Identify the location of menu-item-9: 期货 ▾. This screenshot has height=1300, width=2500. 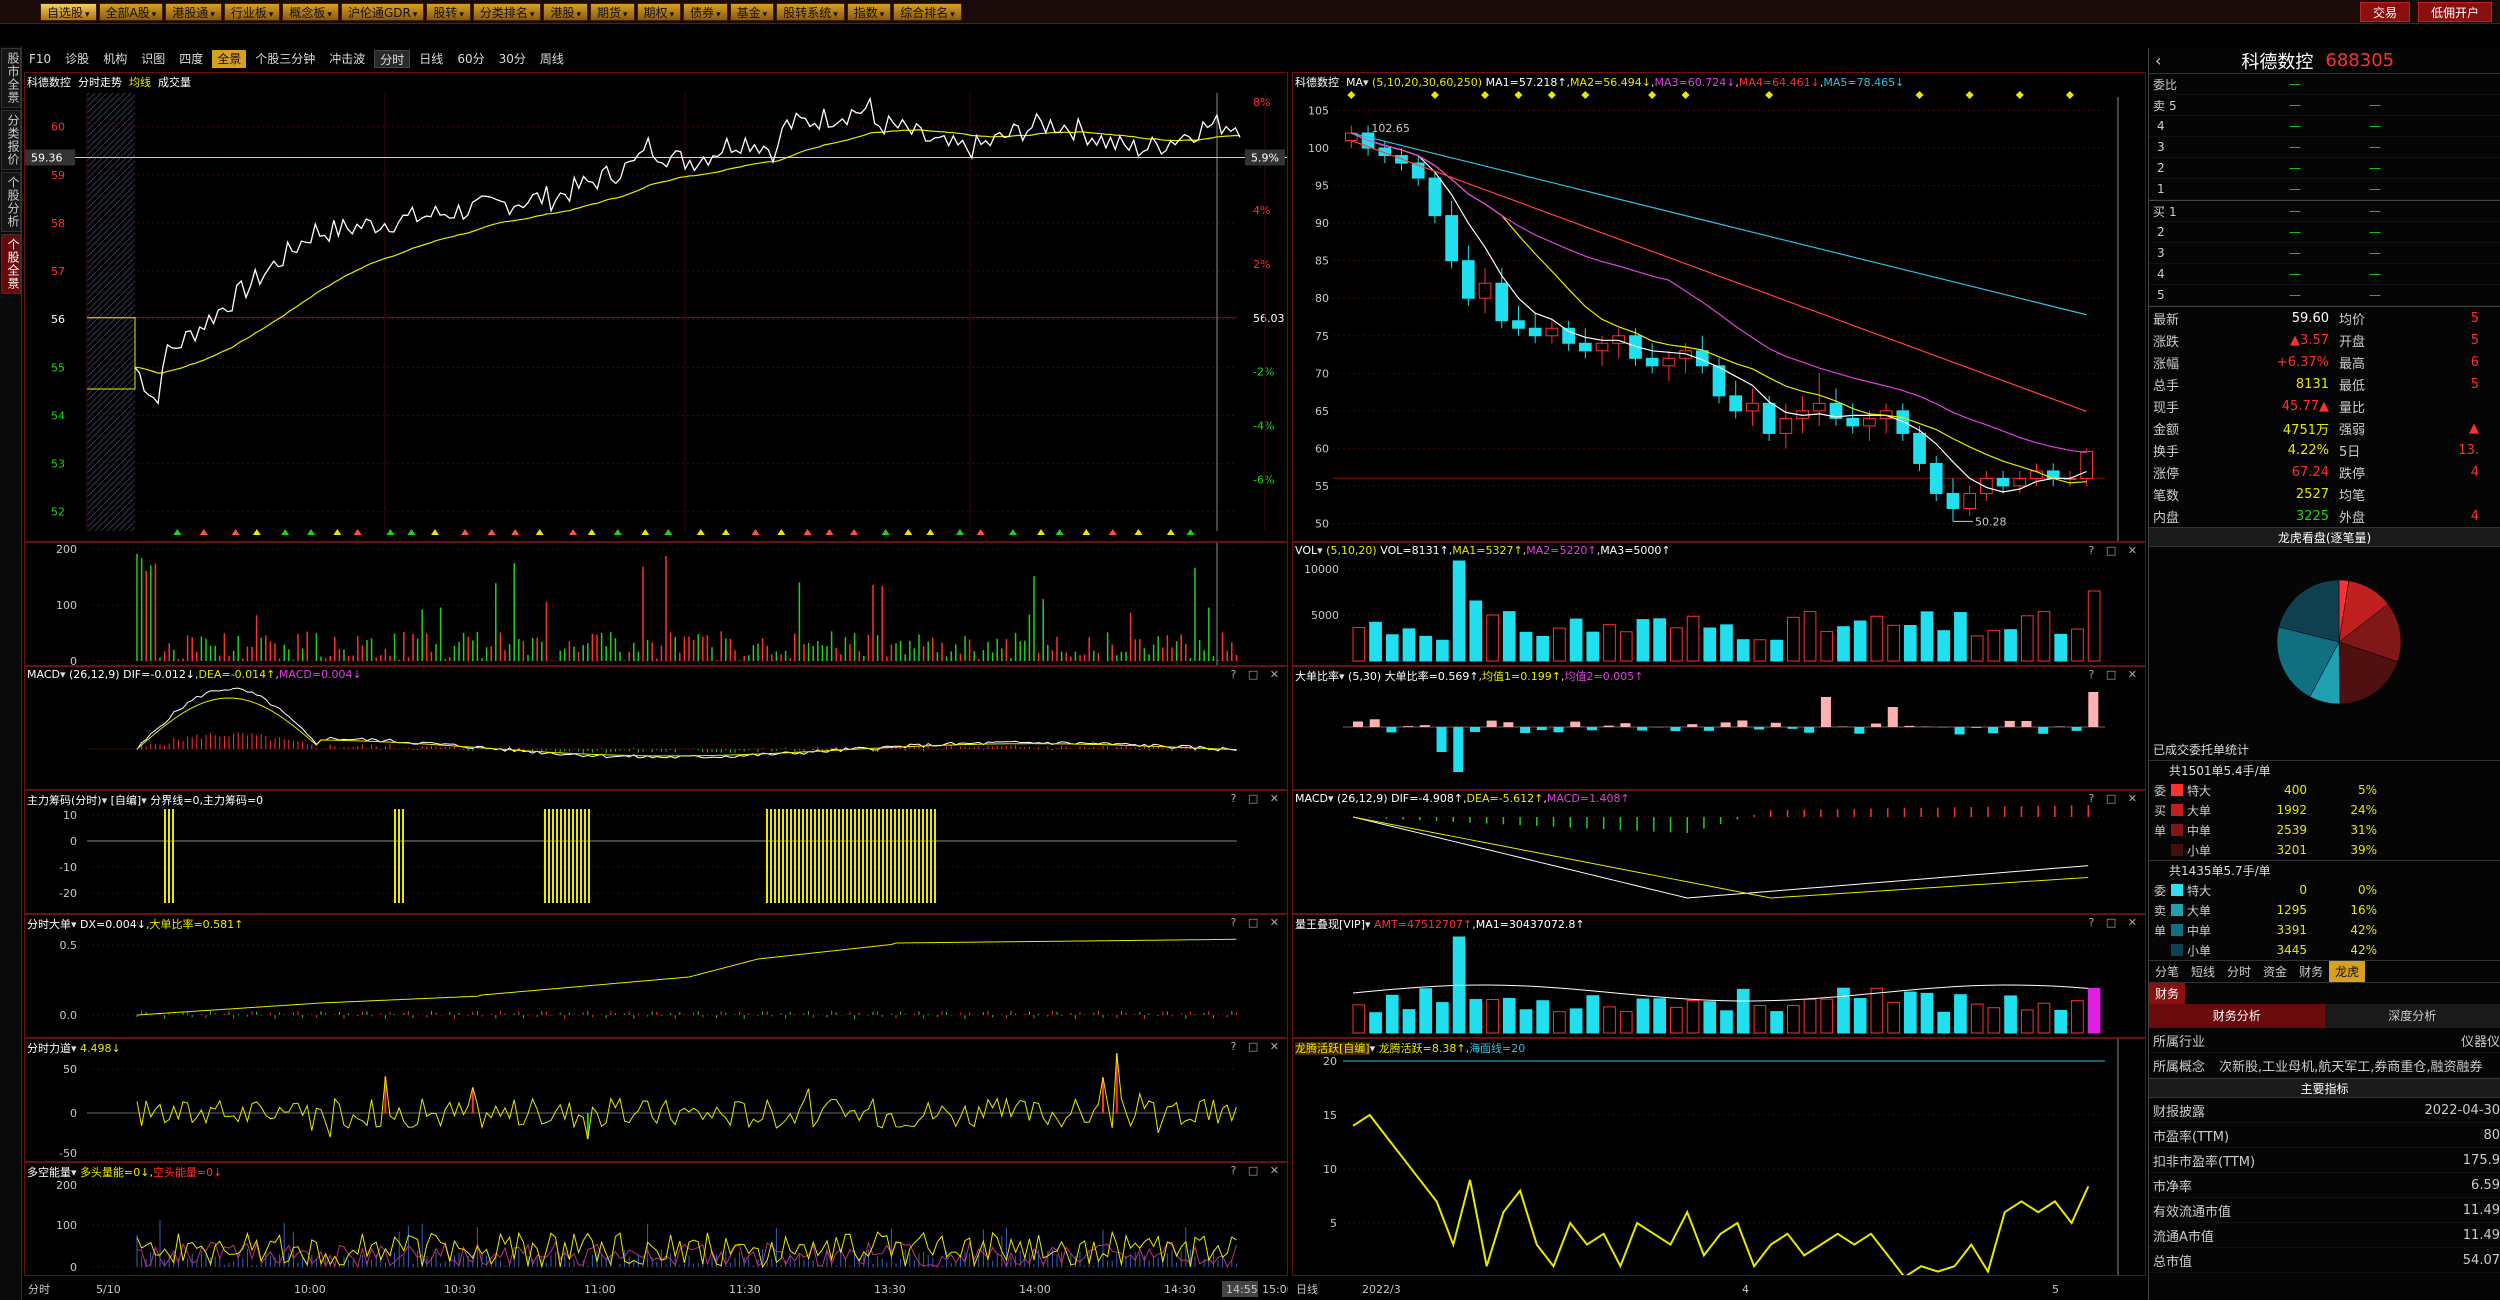
(612, 12).